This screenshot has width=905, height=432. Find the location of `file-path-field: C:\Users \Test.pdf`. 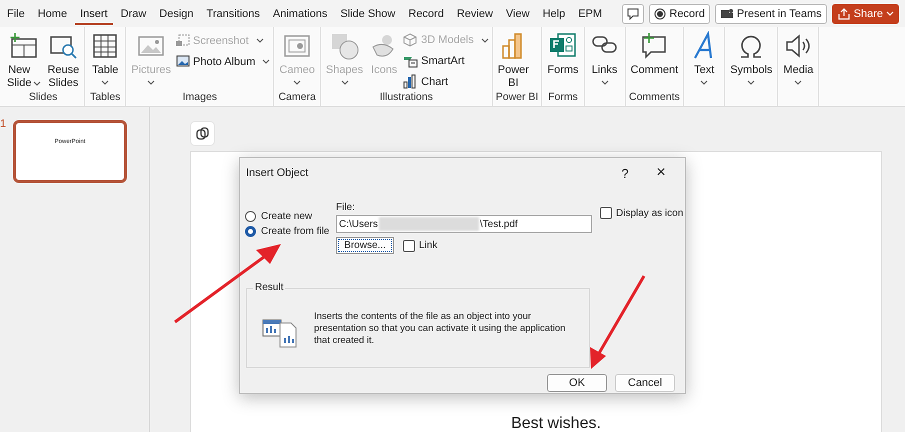

file-path-field: C:\Users \Test.pdf is located at coordinates (464, 224).